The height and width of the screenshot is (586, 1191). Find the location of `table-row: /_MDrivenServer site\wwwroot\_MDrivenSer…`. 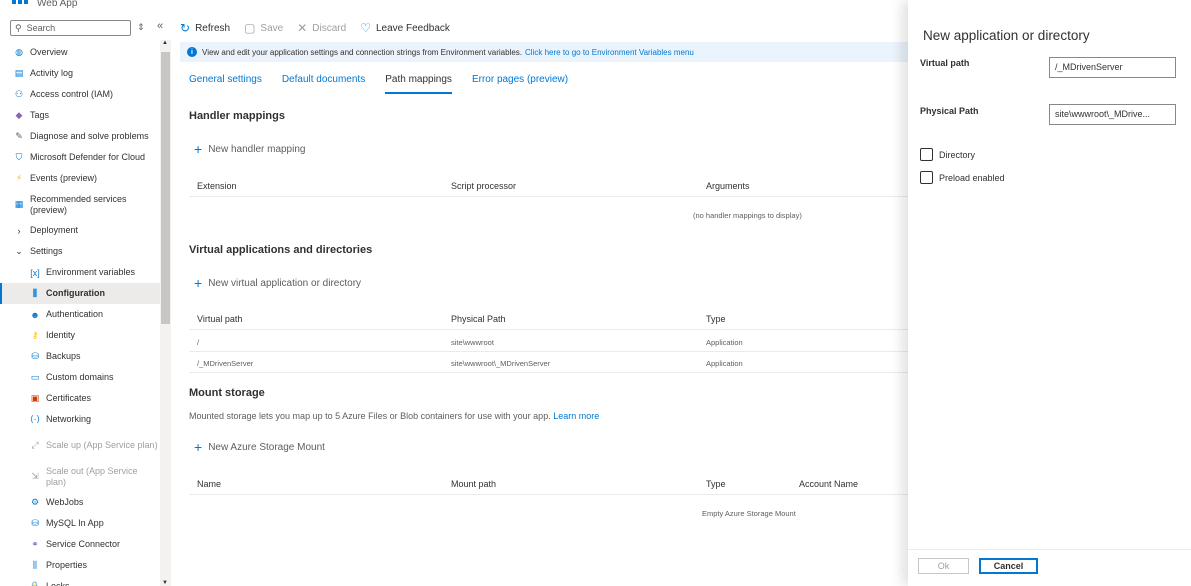

table-row: /_MDrivenServer site\wwwroot\_MDrivenSer… is located at coordinates (548, 363).